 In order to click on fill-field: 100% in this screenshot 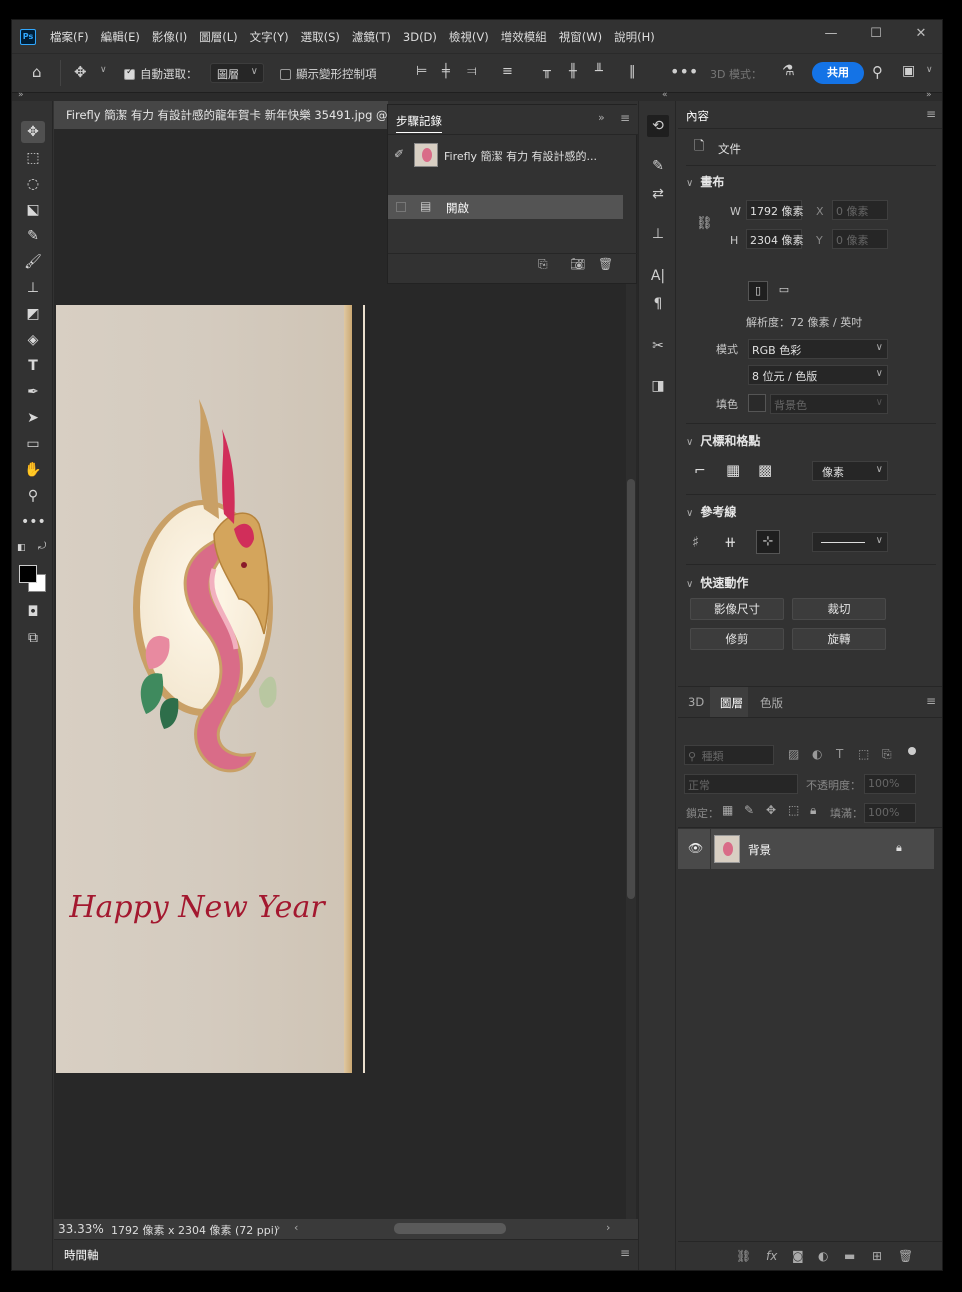, I will do `click(890, 813)`.